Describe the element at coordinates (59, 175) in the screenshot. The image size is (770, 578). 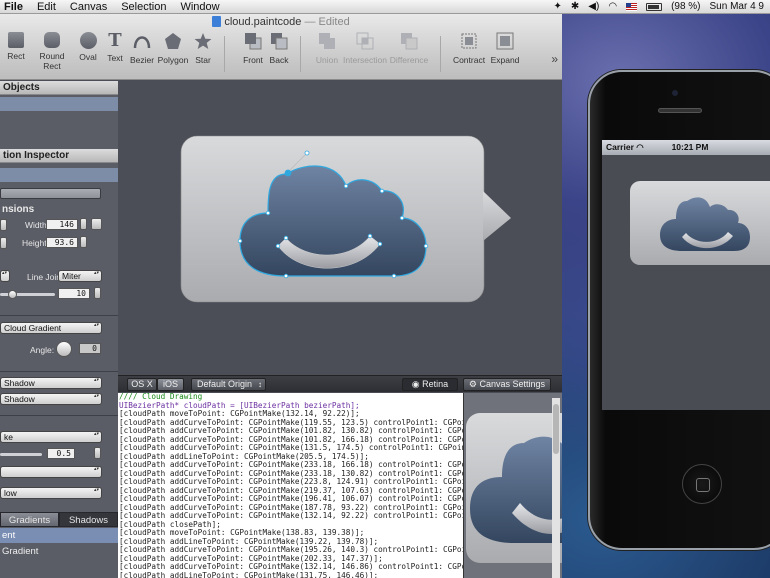
I see `inspector-selected-row` at that location.